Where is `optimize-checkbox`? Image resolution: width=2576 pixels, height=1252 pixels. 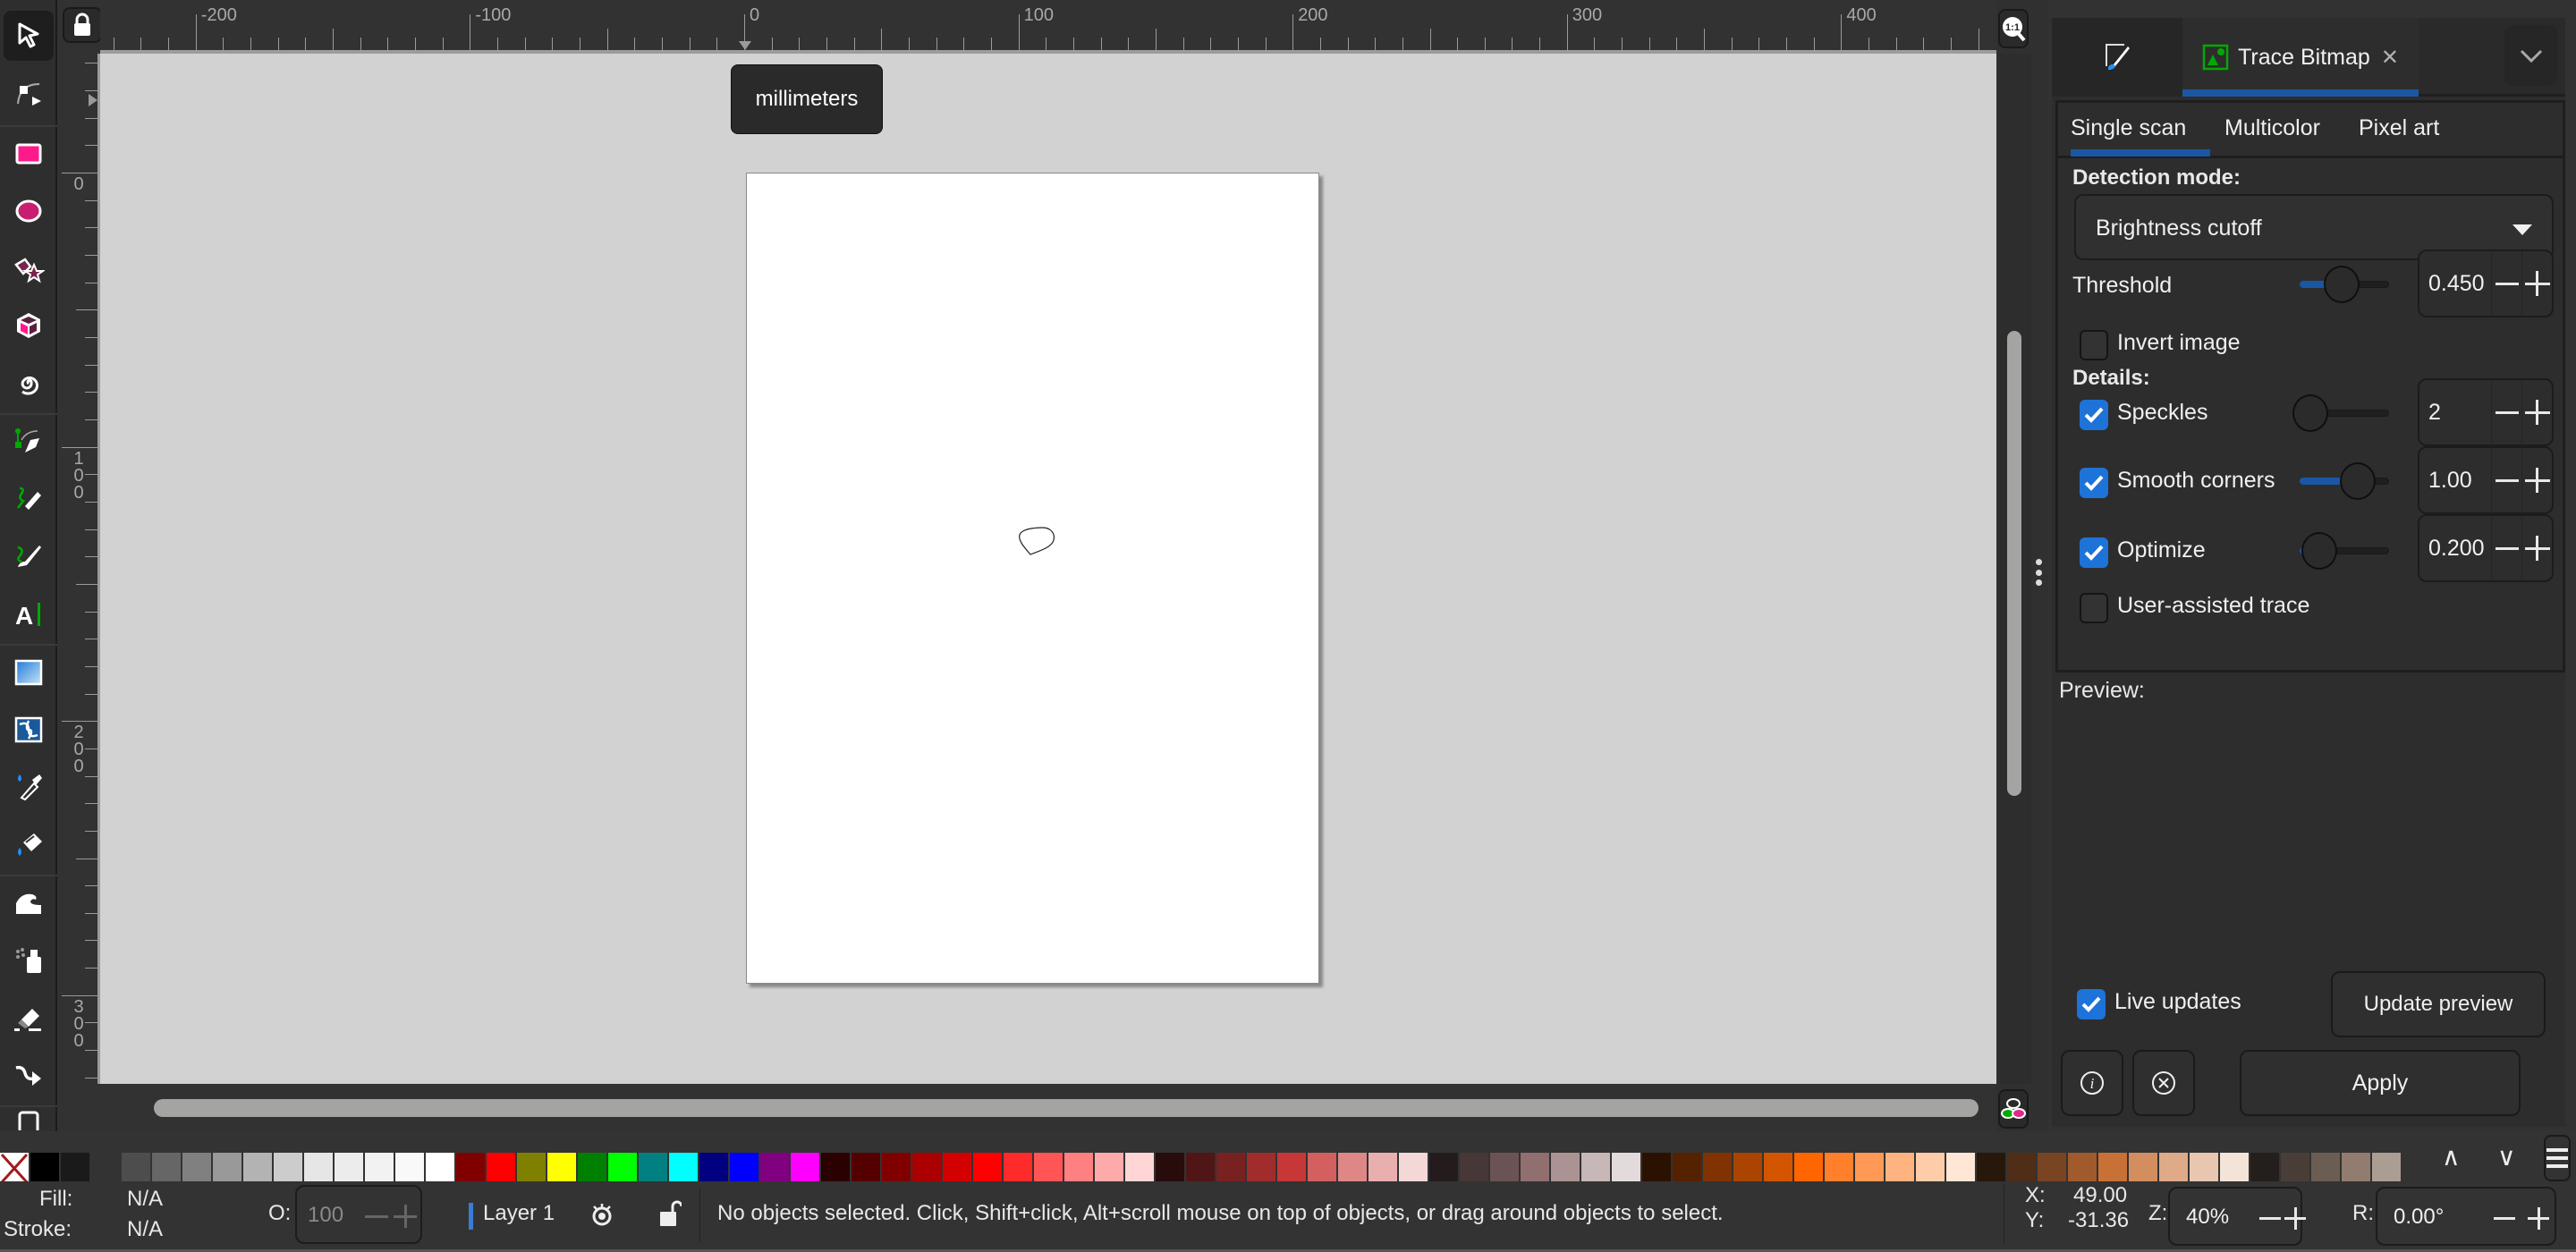
optimize-checkbox is located at coordinates (2094, 552).